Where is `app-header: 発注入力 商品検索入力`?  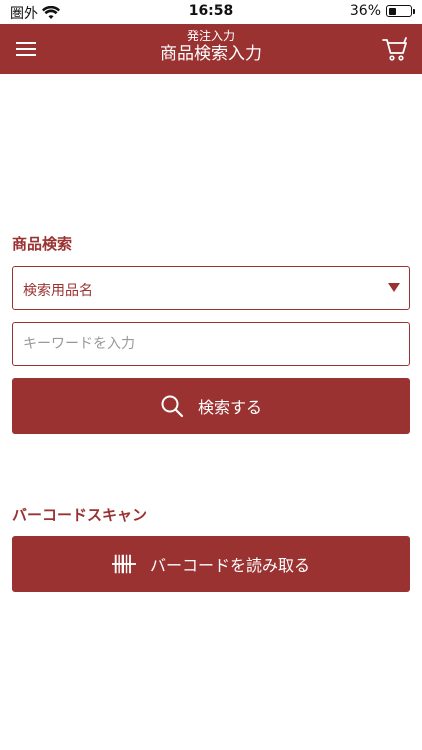
app-header: 発注入力 商品検索入力 is located at coordinates (211, 49).